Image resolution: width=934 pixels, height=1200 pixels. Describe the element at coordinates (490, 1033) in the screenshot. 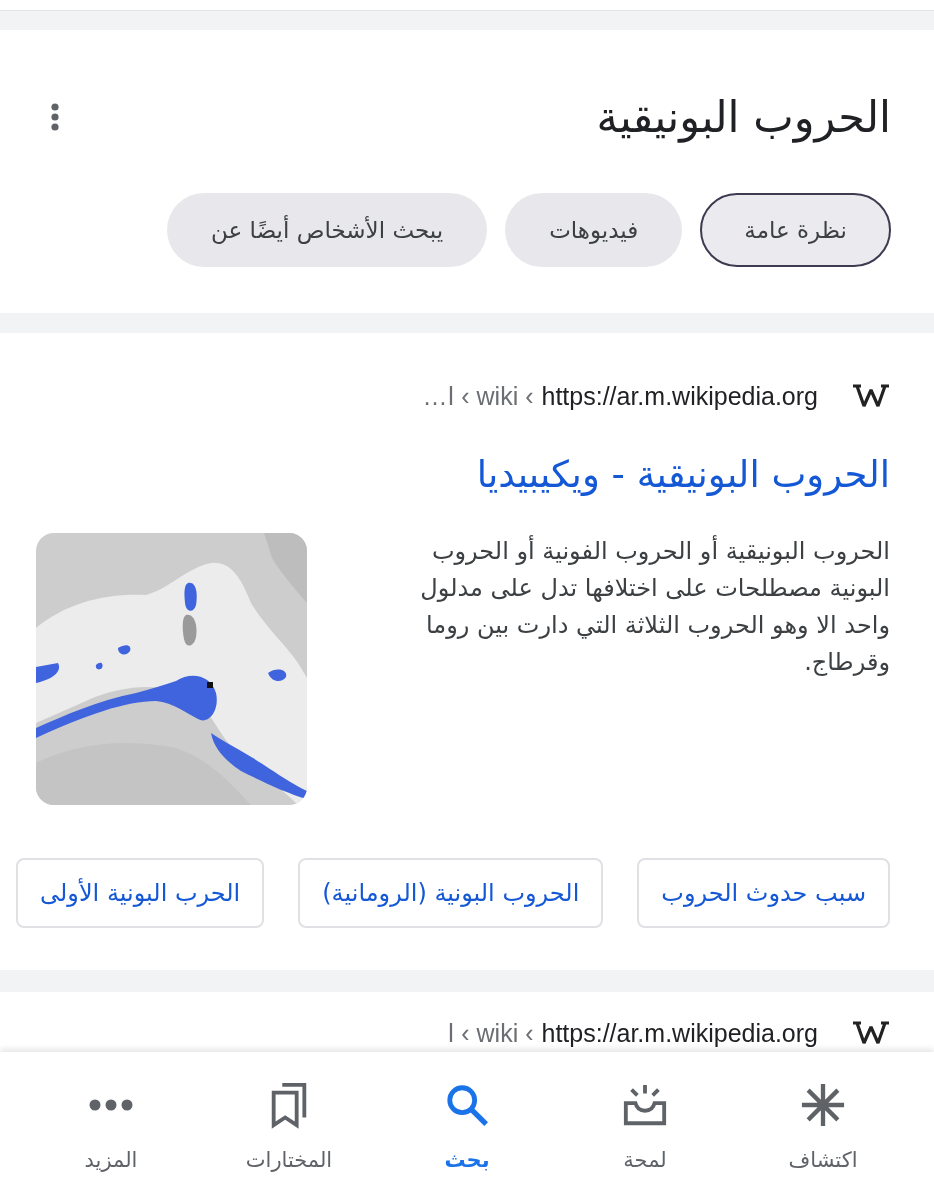

I see `url-breadcrumb: ا ‹ wiki ‹` at that location.